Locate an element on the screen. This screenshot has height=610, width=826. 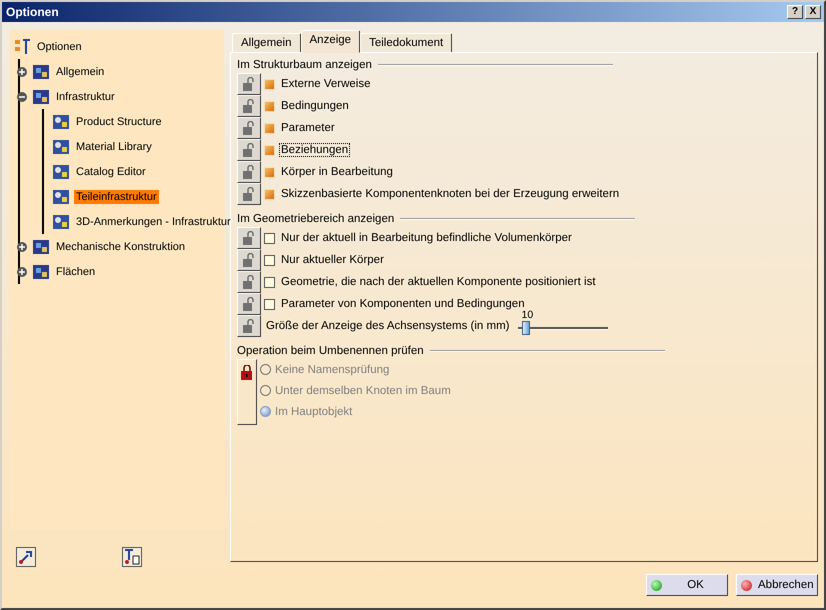
slider-label: Größe der Anzeige des Achsensystems (in mm) is located at coordinates (388, 326).